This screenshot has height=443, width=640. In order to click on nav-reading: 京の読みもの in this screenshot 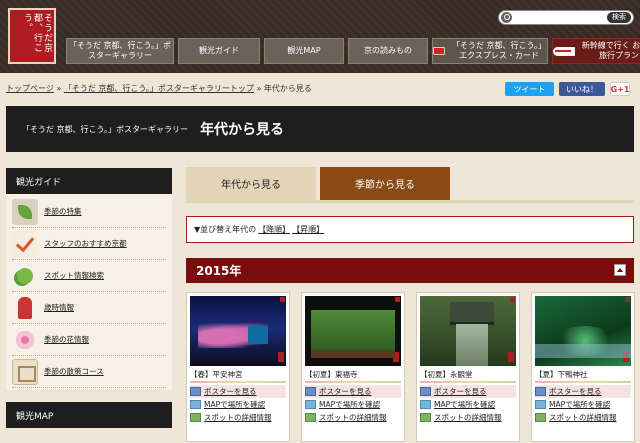, I will do `click(388, 51)`.